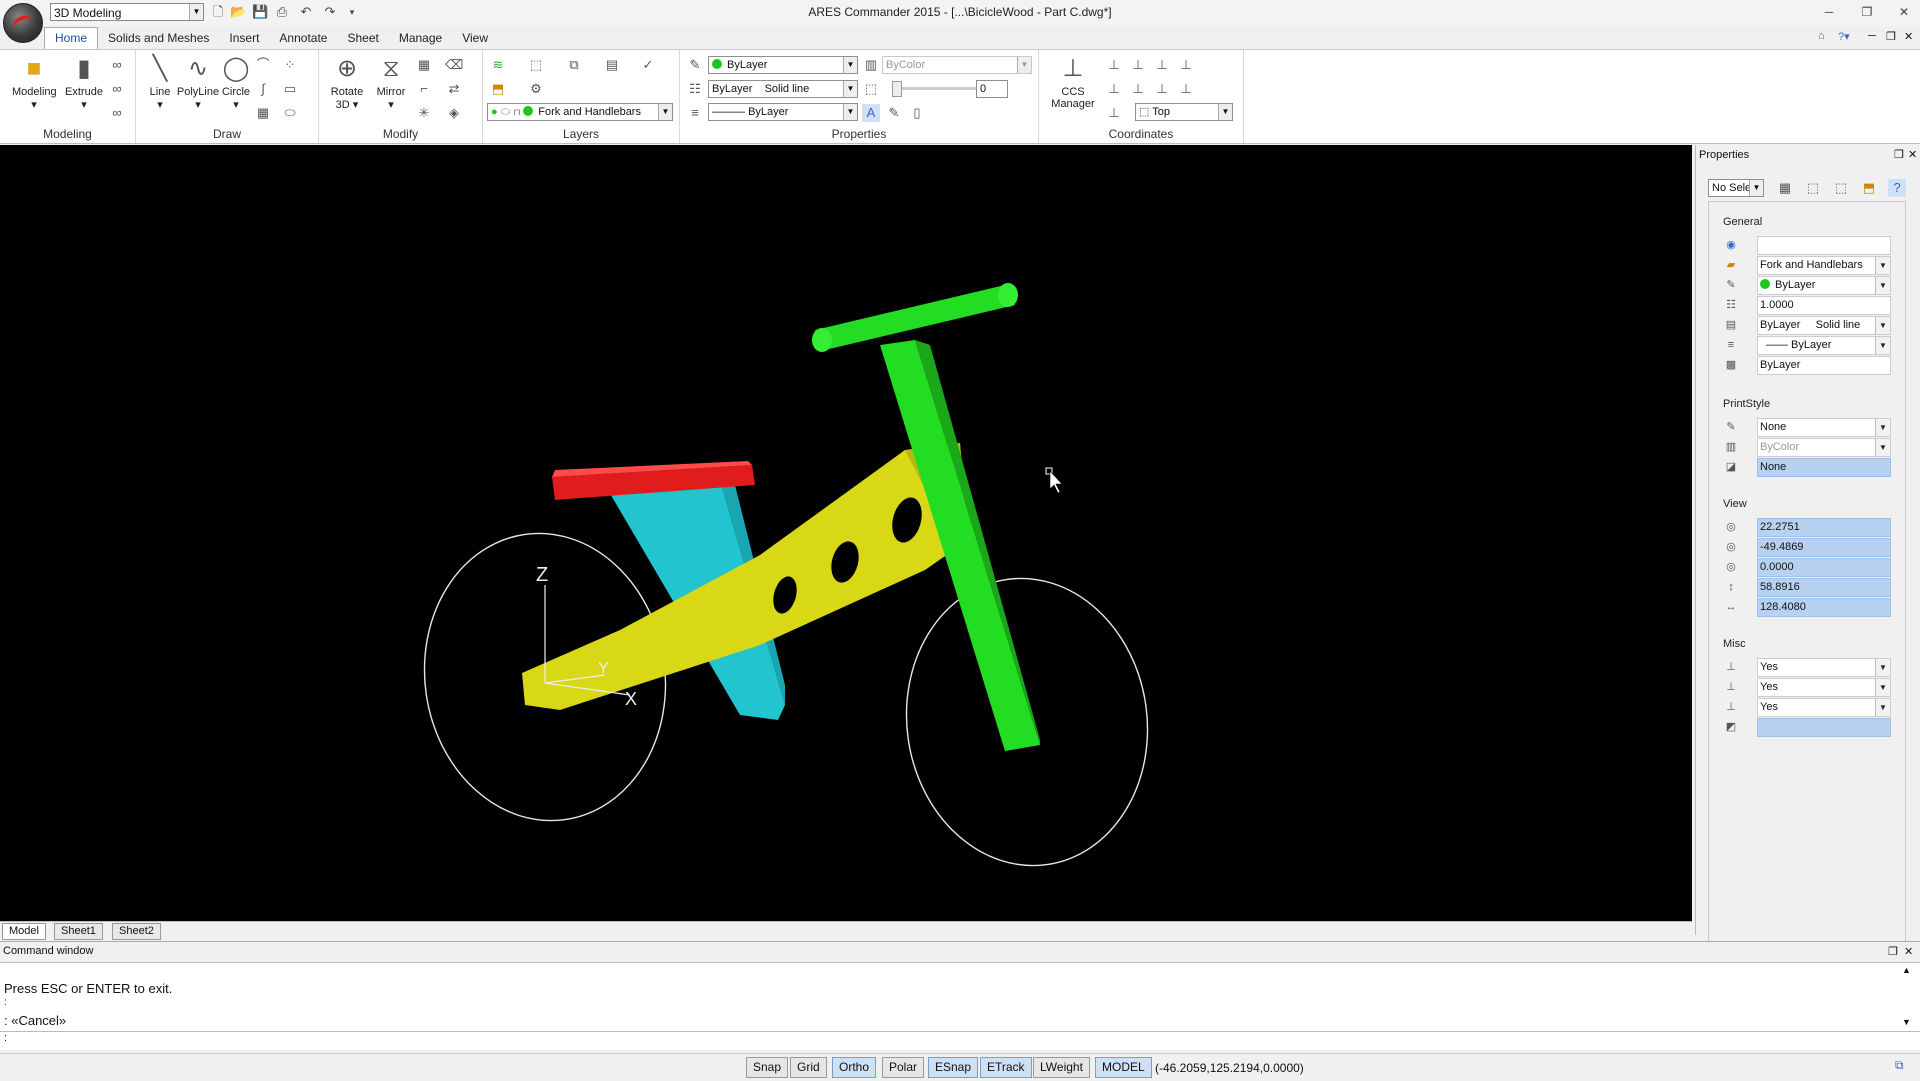 This screenshot has width=1920, height=1081. I want to click on ccs-origin-icon: ⊥, so click(1138, 65).